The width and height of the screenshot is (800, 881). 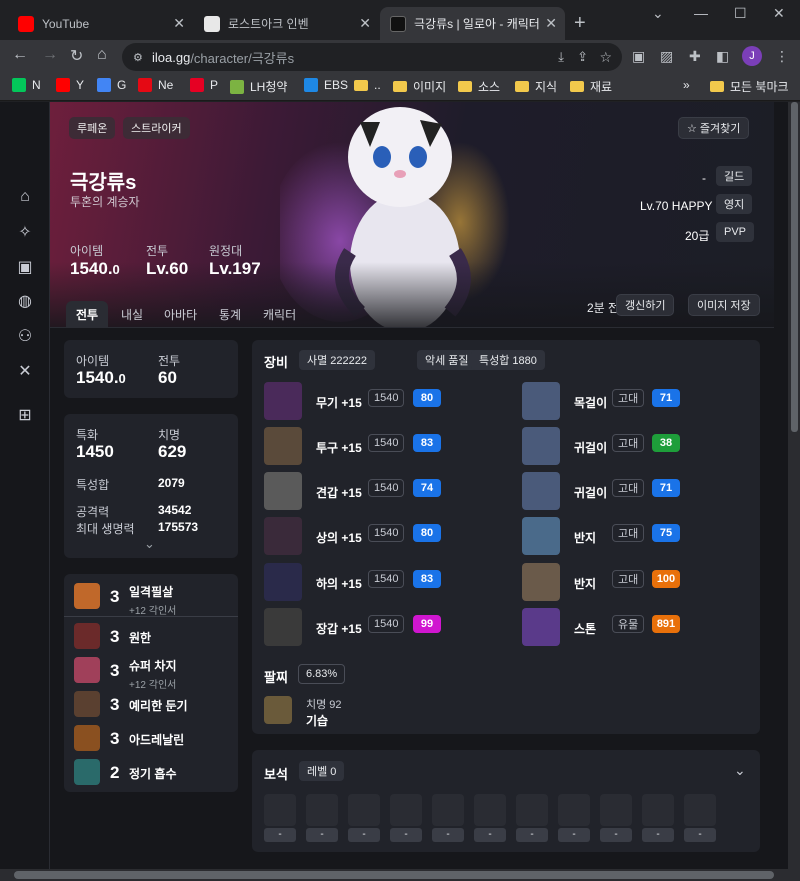 What do you see at coordinates (25, 232) in the screenshot?
I see `stats-icon: ✧` at bounding box center [25, 232].